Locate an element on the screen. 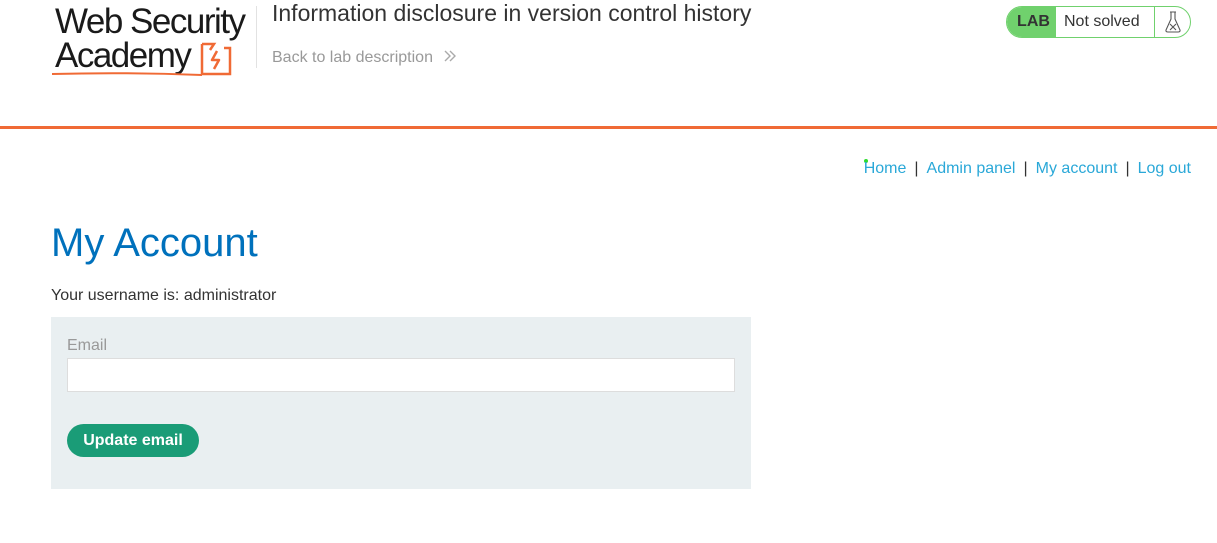  nav-link-home: Home is located at coordinates (885, 168).